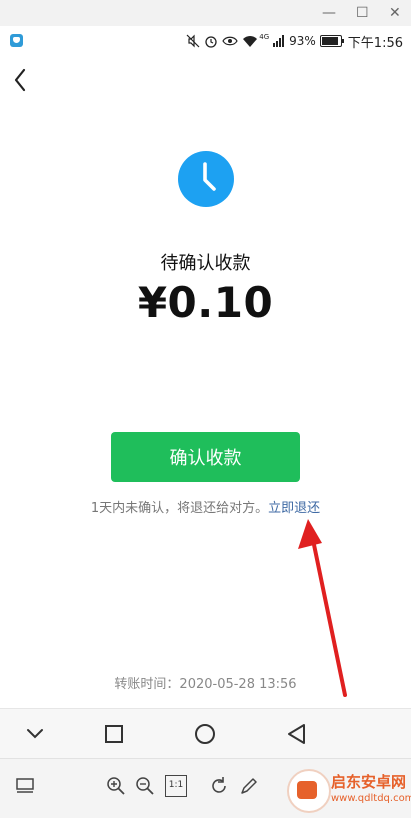 This screenshot has width=411, height=818. Describe the element at coordinates (211, 42) in the screenshot. I see `alarm-icon` at that location.